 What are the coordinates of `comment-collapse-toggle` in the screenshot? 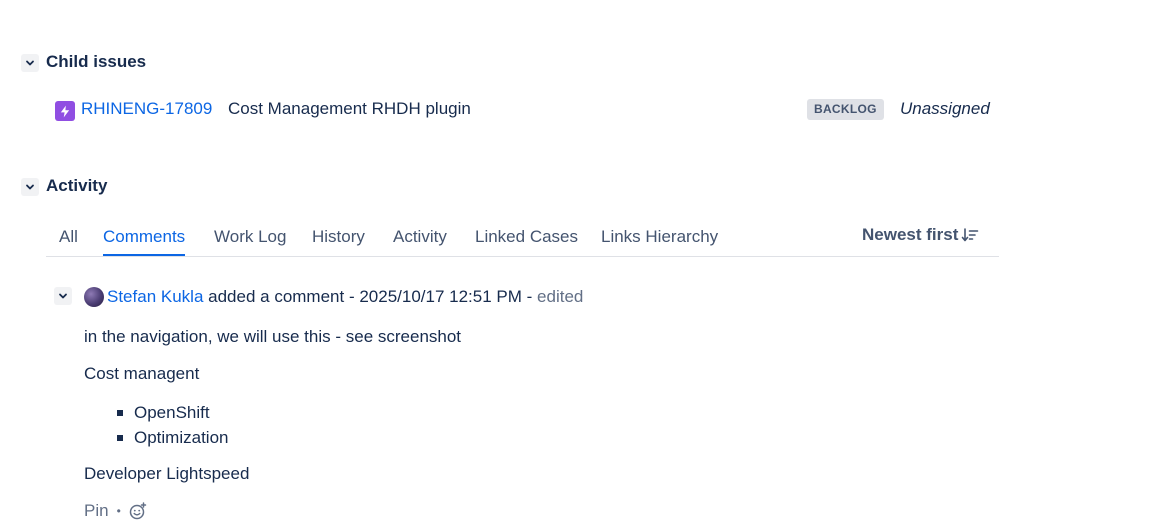 It's located at (63, 296).